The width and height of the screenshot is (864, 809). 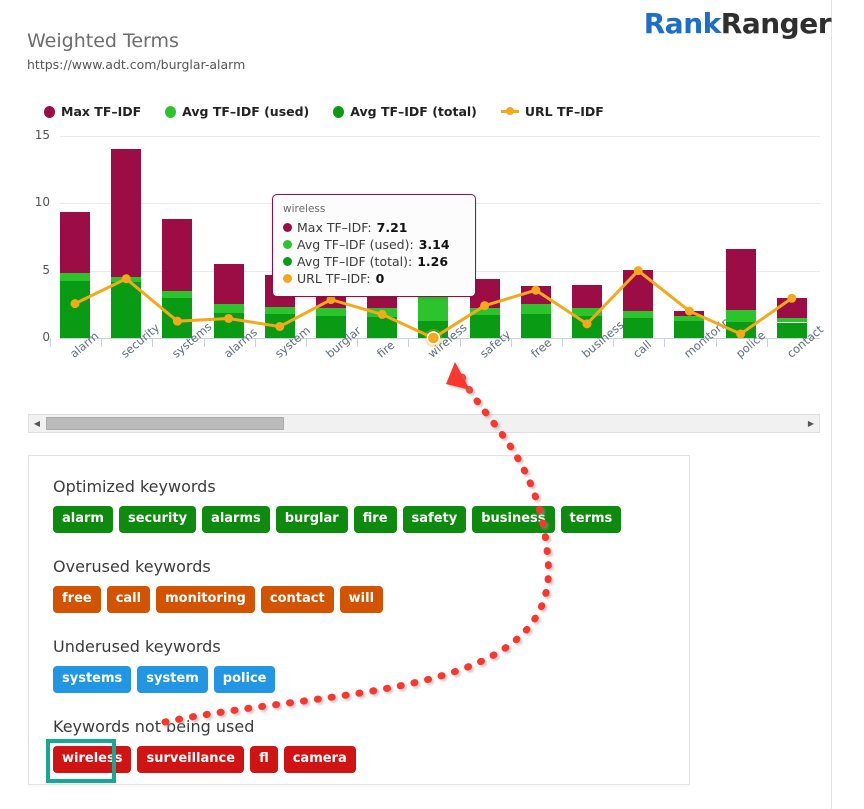 What do you see at coordinates (392, 227) in the screenshot?
I see `tooltip-row-value: 7.21` at bounding box center [392, 227].